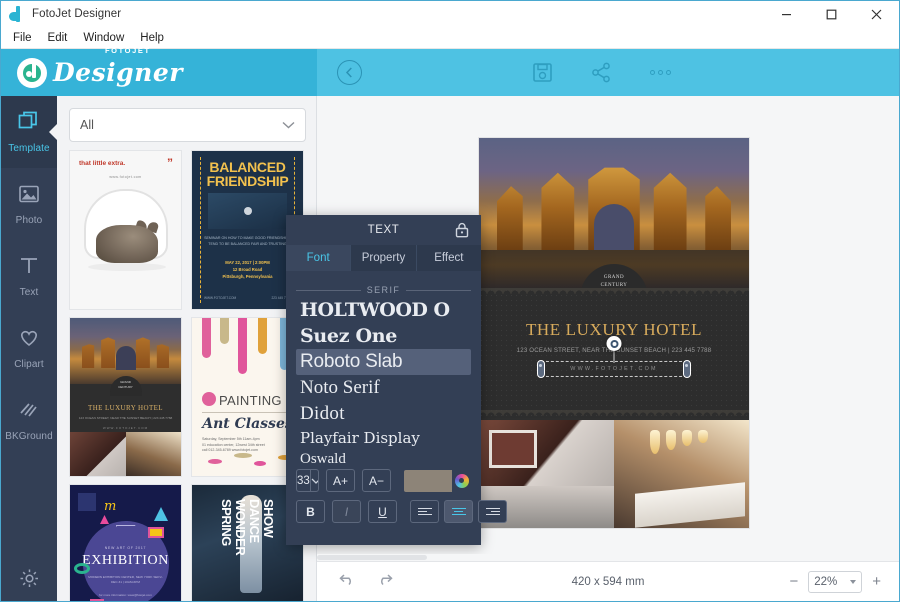 The width and height of the screenshot is (900, 602). What do you see at coordinates (383, 362) in the screenshot?
I see `font-option-roboto-slab: Roboto Slab` at bounding box center [383, 362].